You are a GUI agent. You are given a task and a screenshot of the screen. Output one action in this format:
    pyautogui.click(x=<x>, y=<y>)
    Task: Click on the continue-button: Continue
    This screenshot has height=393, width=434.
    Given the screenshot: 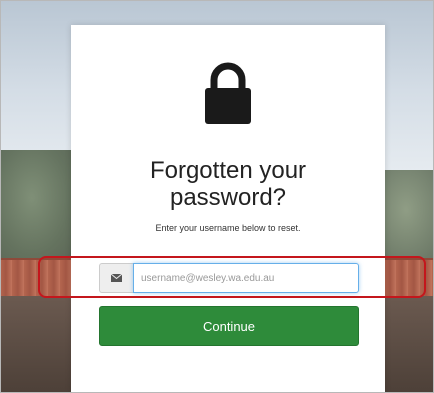 What is the action you would take?
    pyautogui.click(x=229, y=326)
    